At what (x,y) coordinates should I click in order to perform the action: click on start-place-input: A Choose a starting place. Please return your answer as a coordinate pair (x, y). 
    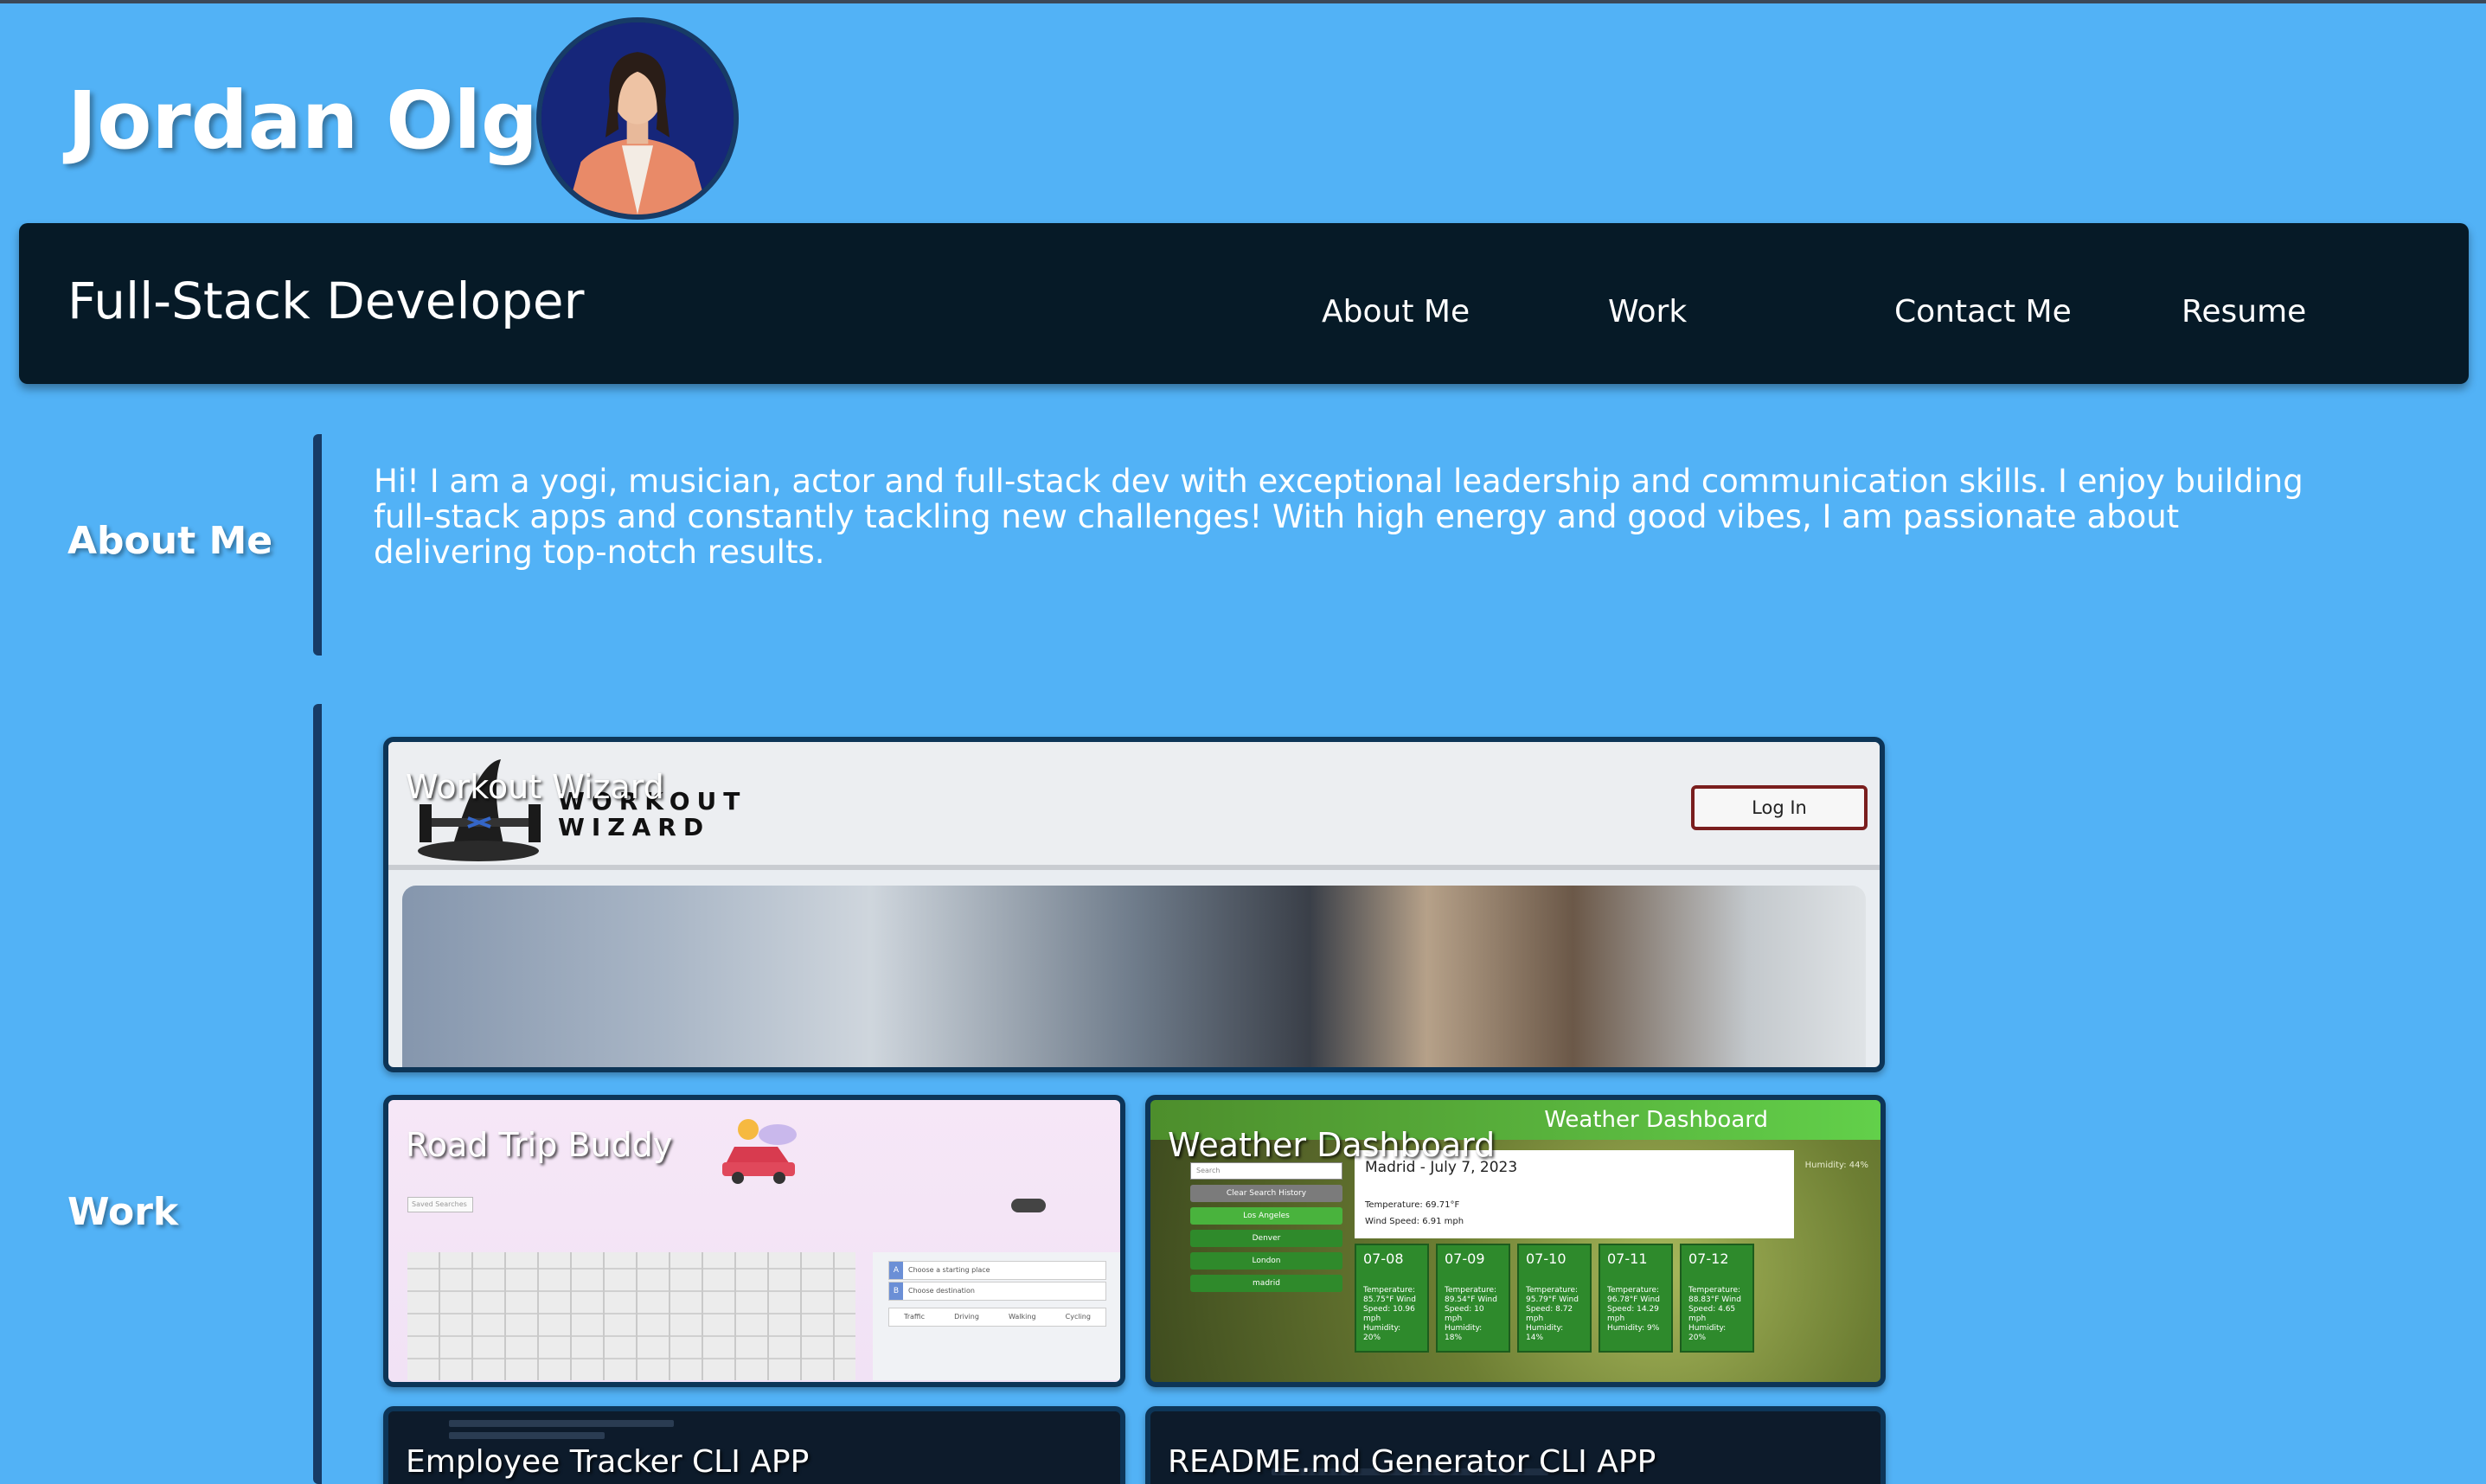
    Looking at the image, I should click on (997, 1271).